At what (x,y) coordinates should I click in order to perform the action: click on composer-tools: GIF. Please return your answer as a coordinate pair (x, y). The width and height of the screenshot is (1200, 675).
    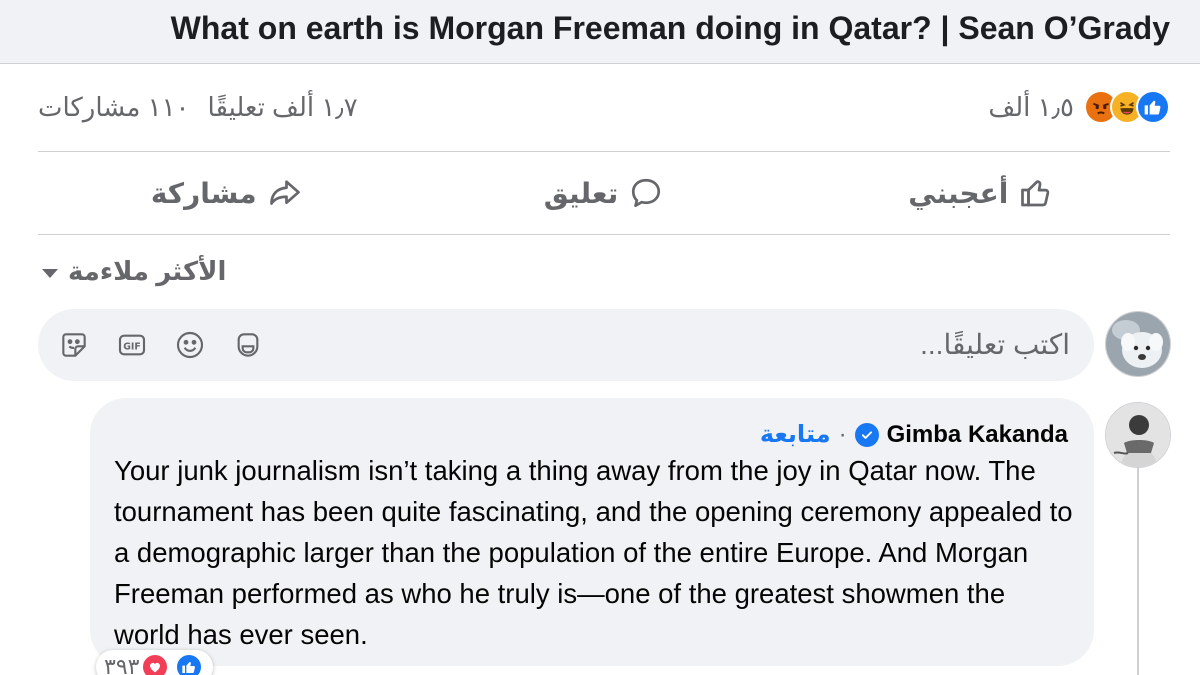
    Looking at the image, I should click on (161, 345).